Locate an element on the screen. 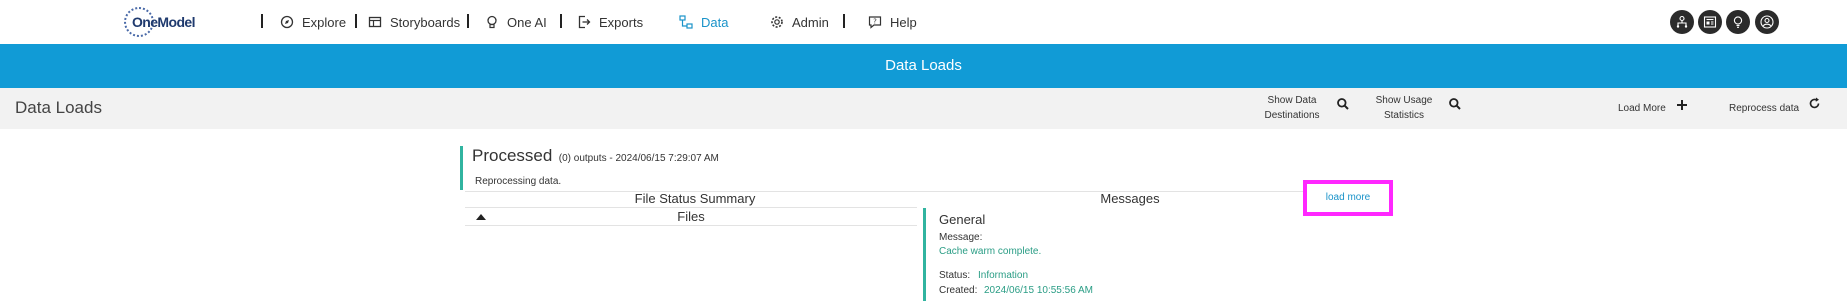  org-chart-icon is located at coordinates (1682, 21).